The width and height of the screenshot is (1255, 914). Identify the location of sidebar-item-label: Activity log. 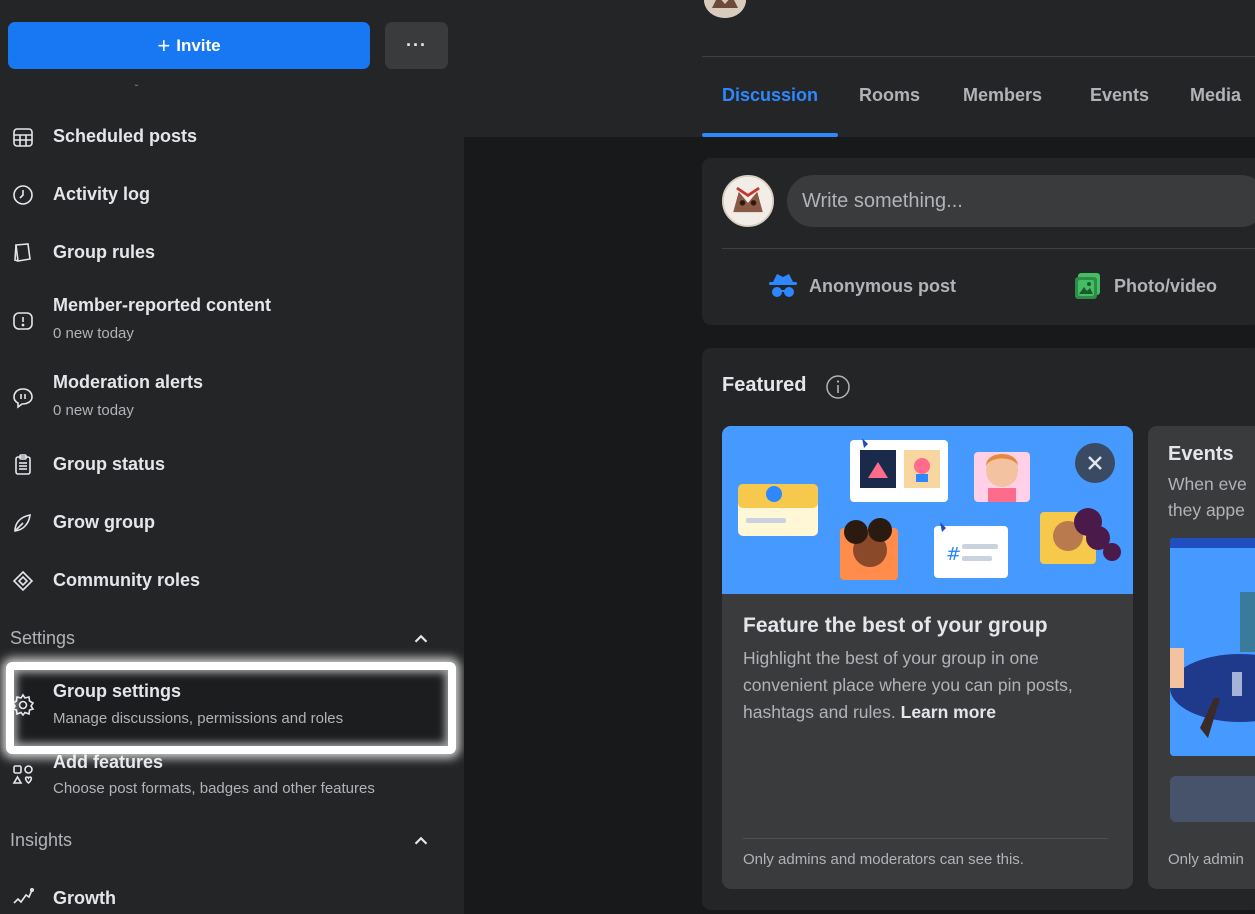
(102, 194).